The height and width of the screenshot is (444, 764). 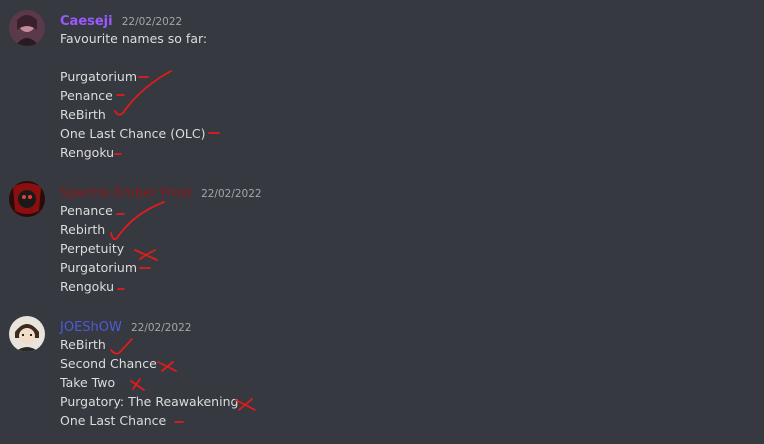 I want to click on message-line: Second Chance, so click(x=108, y=363).